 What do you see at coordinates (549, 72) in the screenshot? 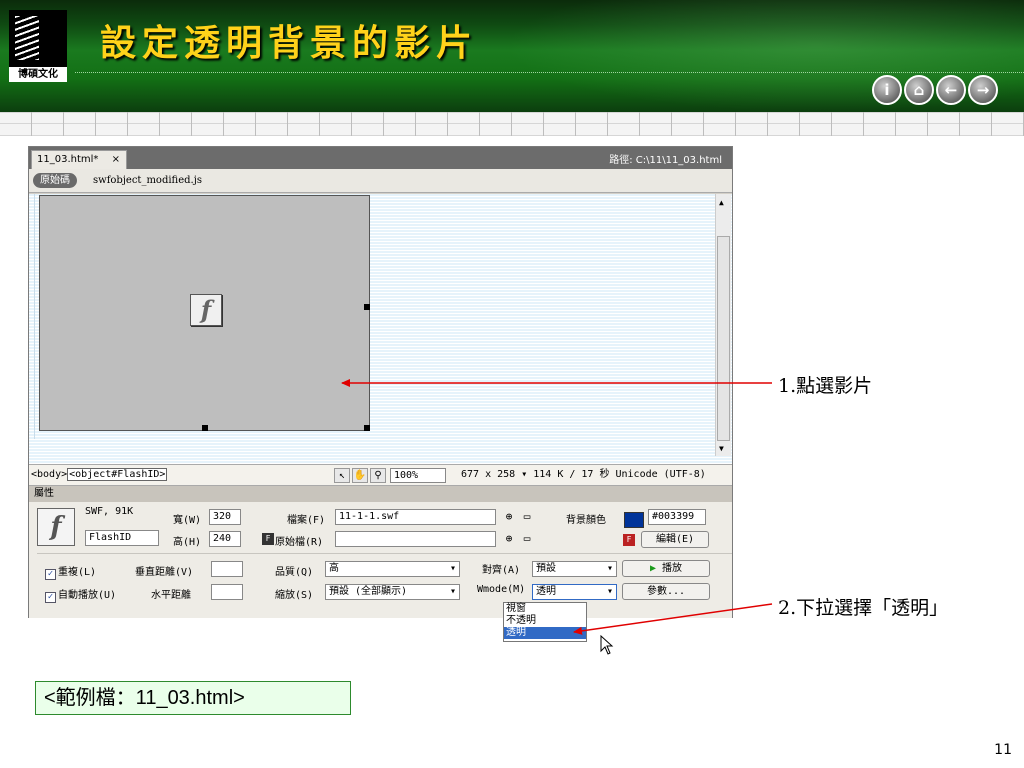
I see `header-dotted-line` at bounding box center [549, 72].